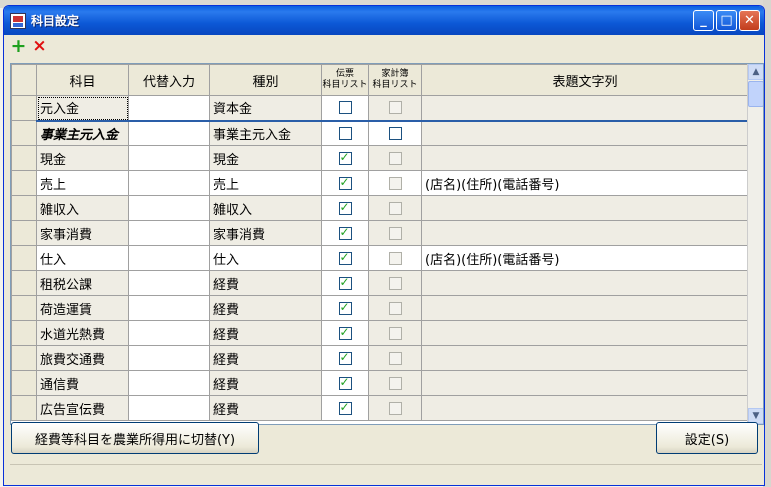 The height and width of the screenshot is (487, 771). Describe the element at coordinates (585, 258) in the screenshot. I see `cell-title-string: (店名)(住所)(電話番号)` at that location.